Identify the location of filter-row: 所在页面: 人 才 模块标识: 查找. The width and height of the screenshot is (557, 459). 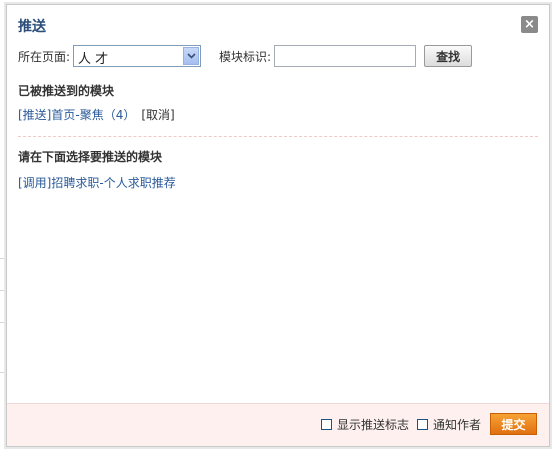
(245, 56).